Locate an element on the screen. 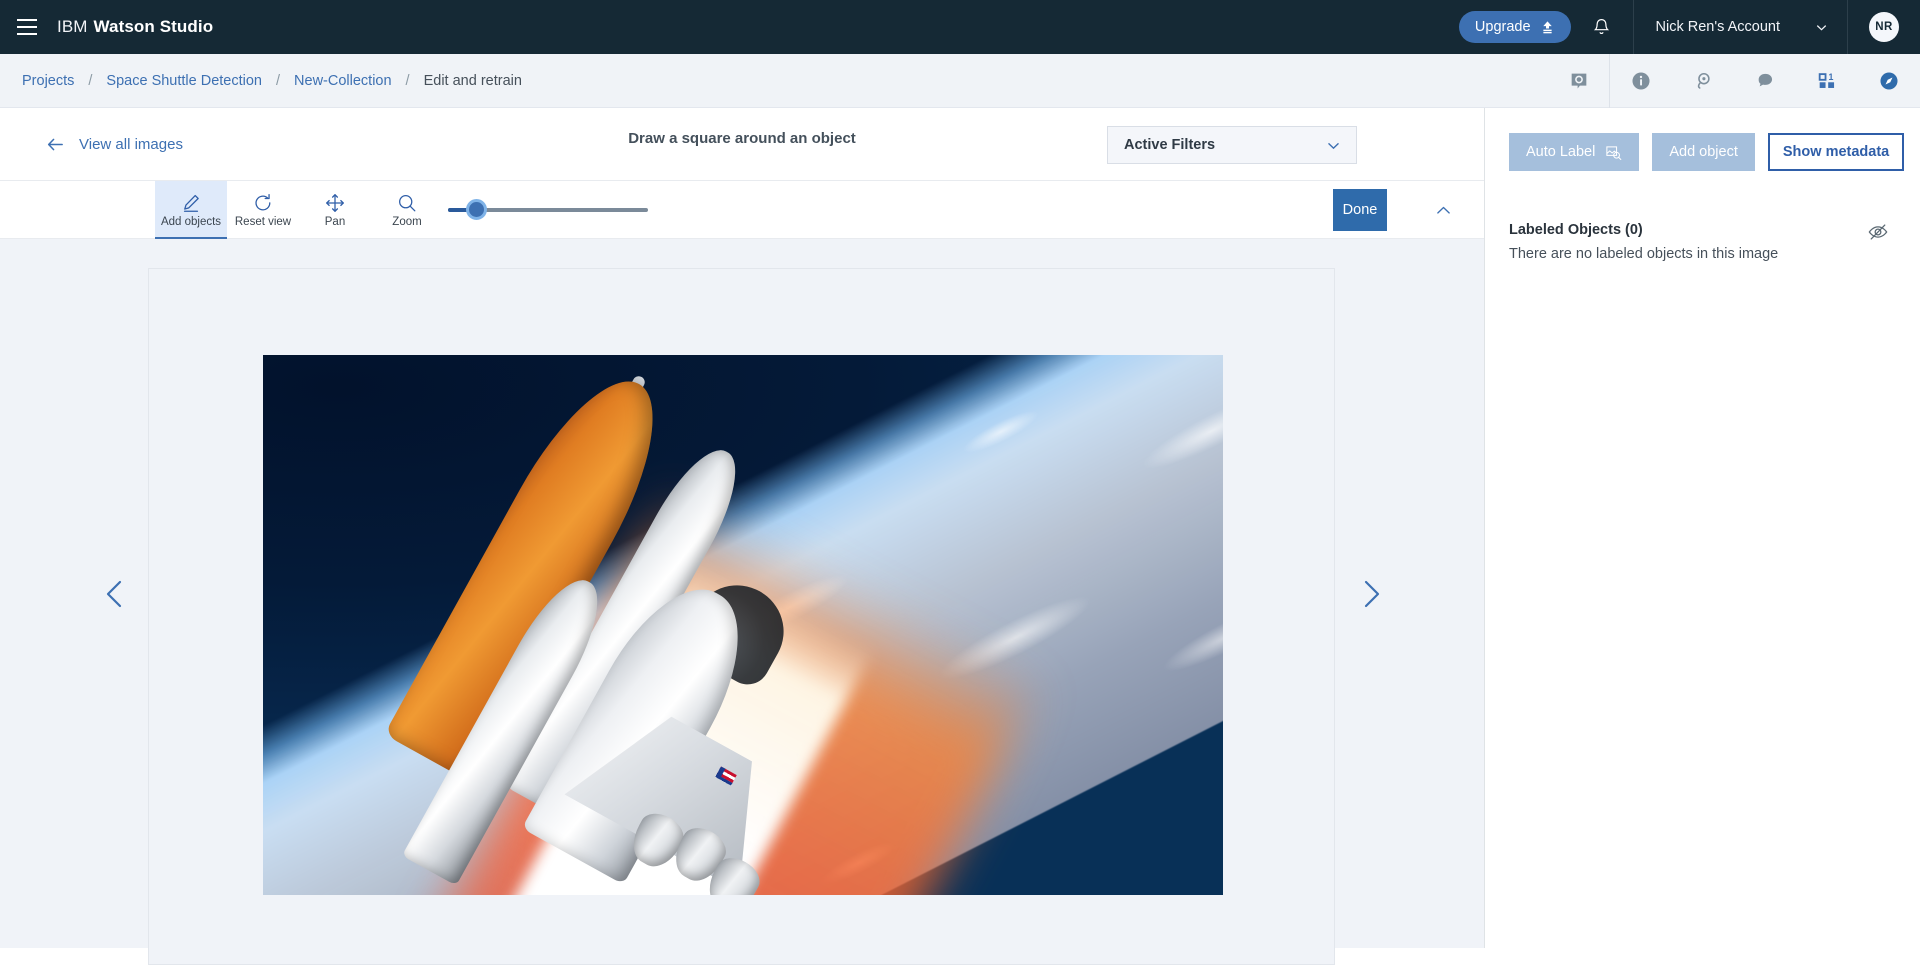  navigator-compass-icon is located at coordinates (1889, 81).